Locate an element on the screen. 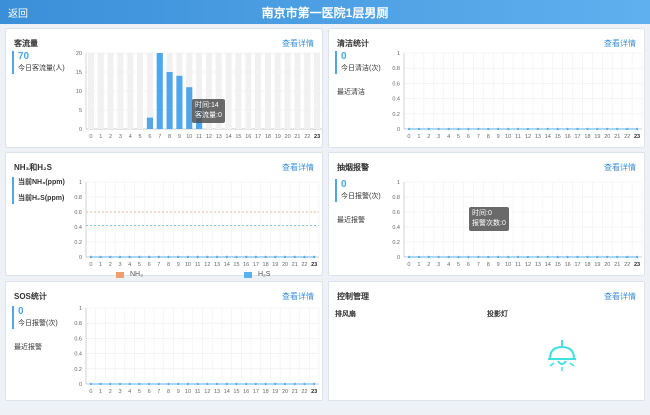  control-details-link: 查看详情 is located at coordinates (620, 296).